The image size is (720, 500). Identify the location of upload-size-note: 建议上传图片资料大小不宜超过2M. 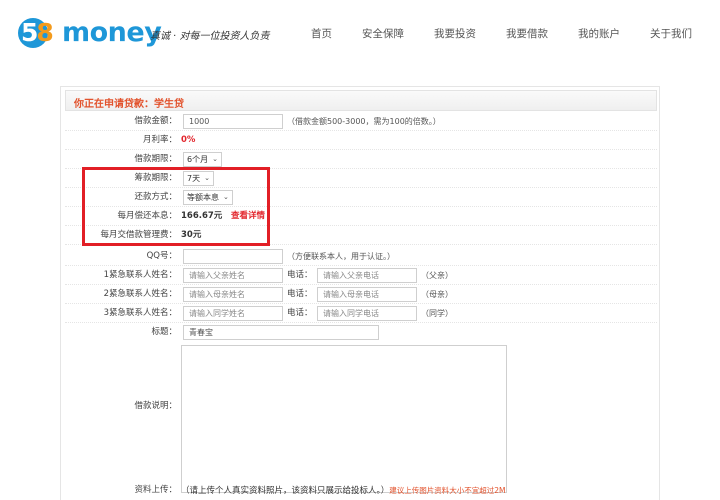
(447, 490).